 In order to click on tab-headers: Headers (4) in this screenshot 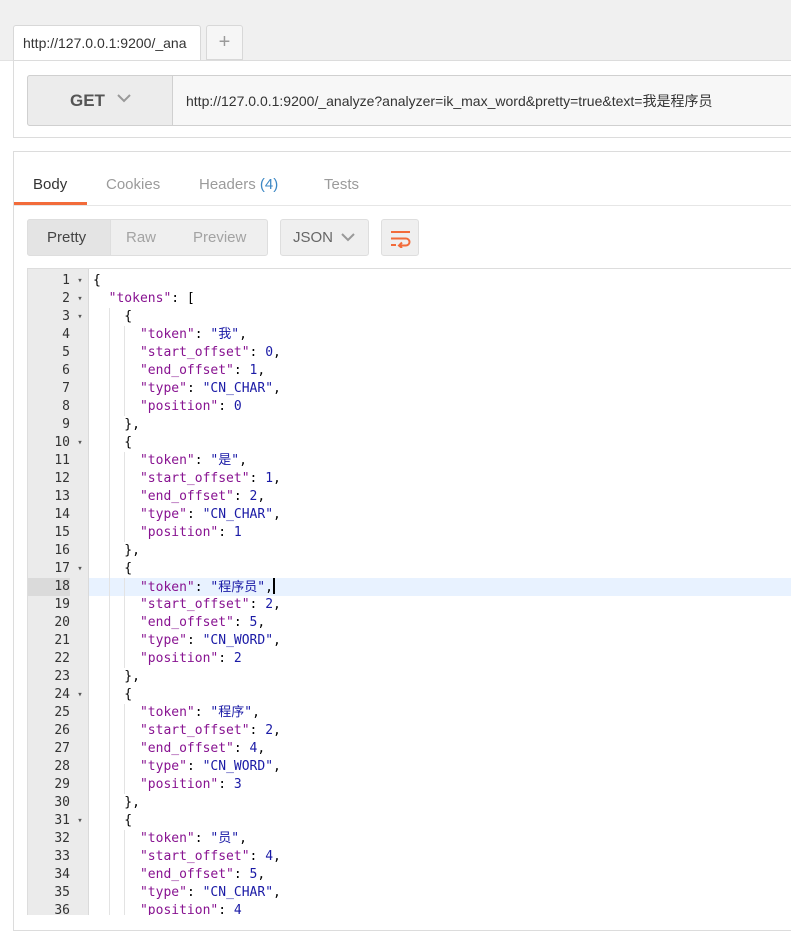, I will do `click(238, 184)`.